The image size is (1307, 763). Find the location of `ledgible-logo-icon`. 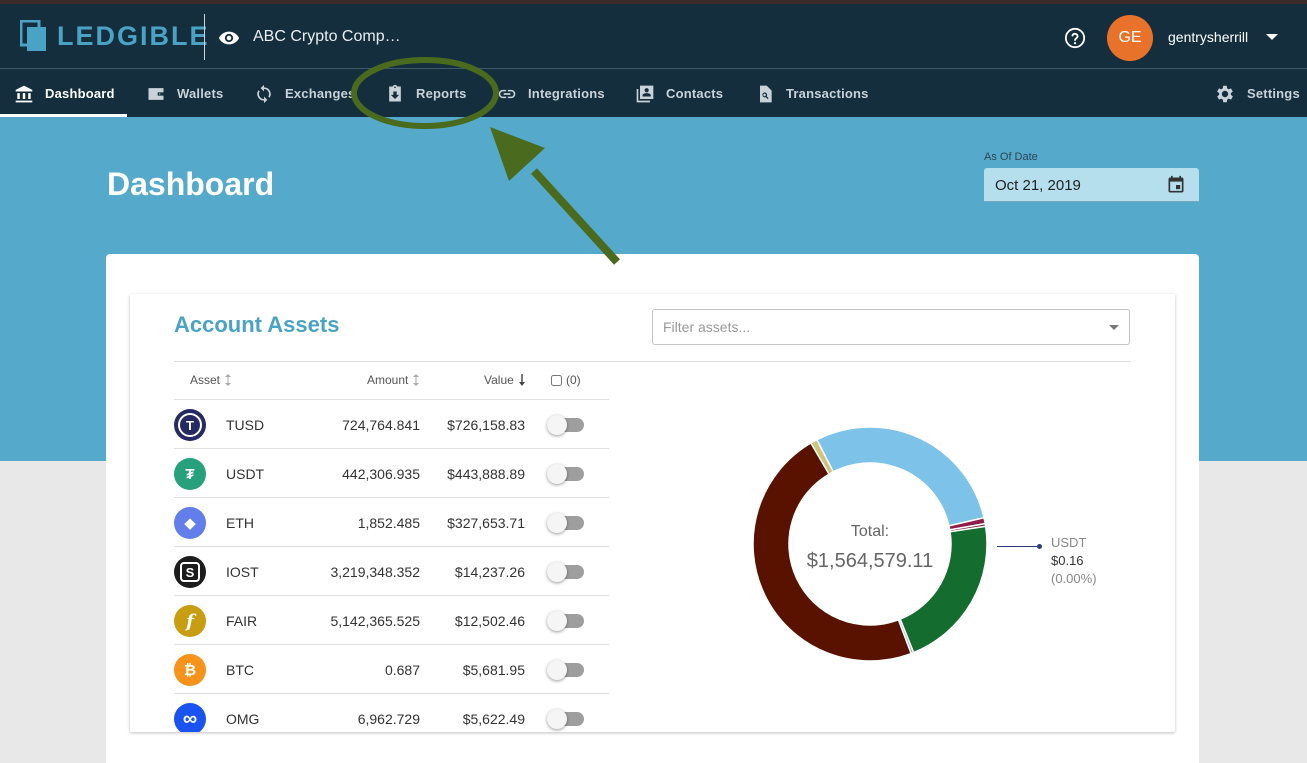

ledgible-logo-icon is located at coordinates (33, 35).